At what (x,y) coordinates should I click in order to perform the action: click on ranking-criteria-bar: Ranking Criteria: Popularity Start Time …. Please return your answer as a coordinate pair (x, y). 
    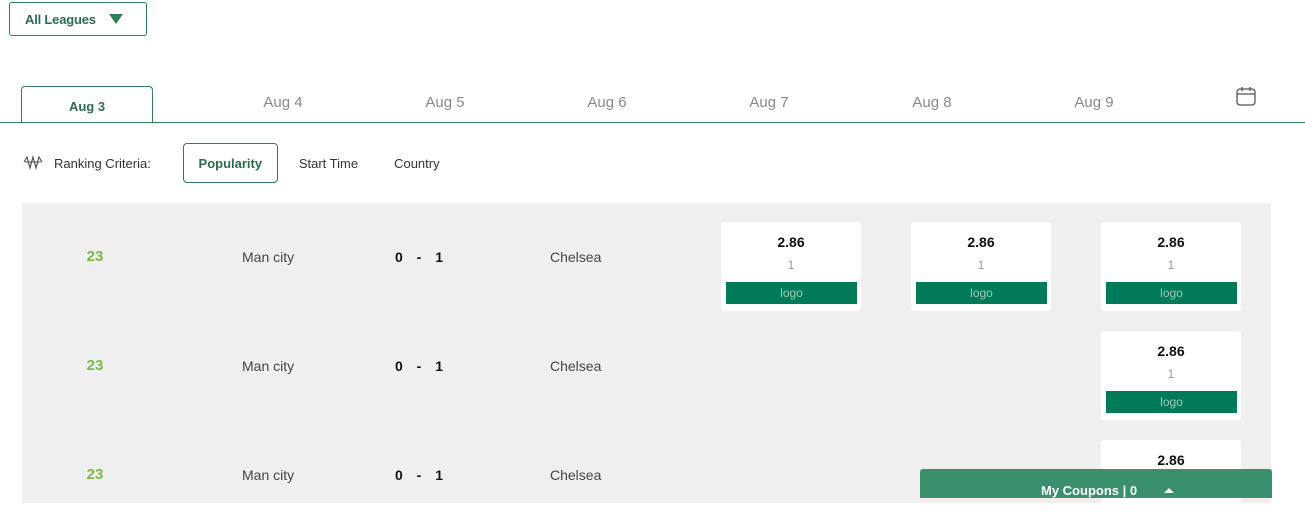
    Looking at the image, I should click on (322, 163).